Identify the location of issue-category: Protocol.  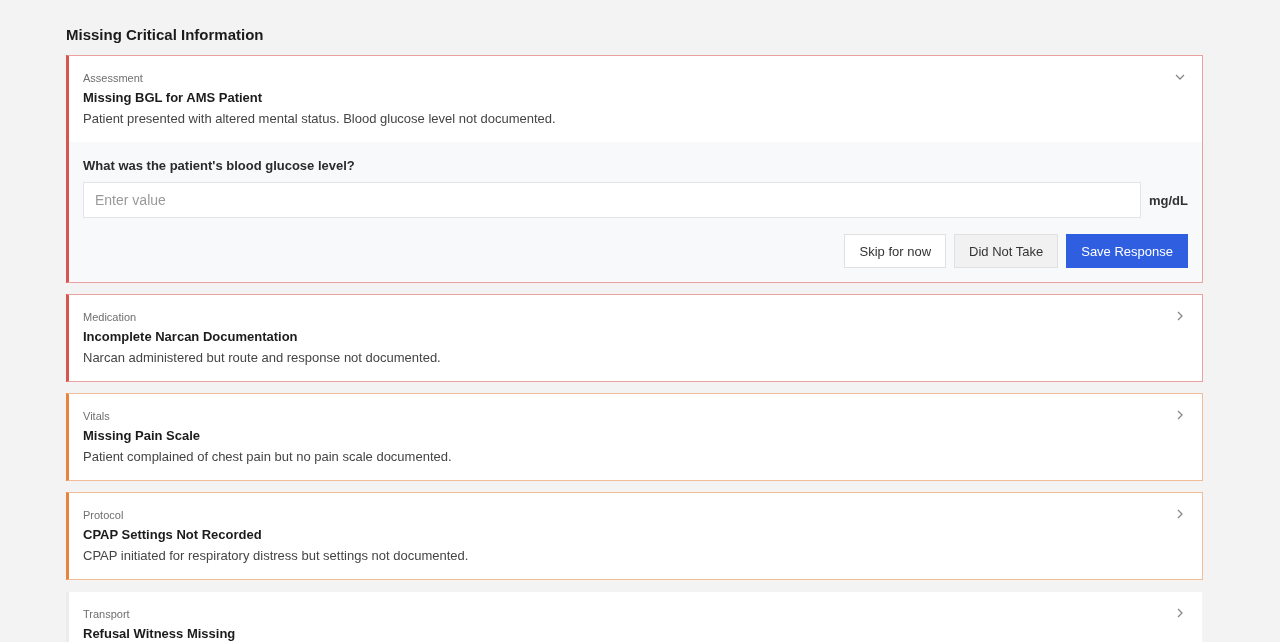
(104, 515).